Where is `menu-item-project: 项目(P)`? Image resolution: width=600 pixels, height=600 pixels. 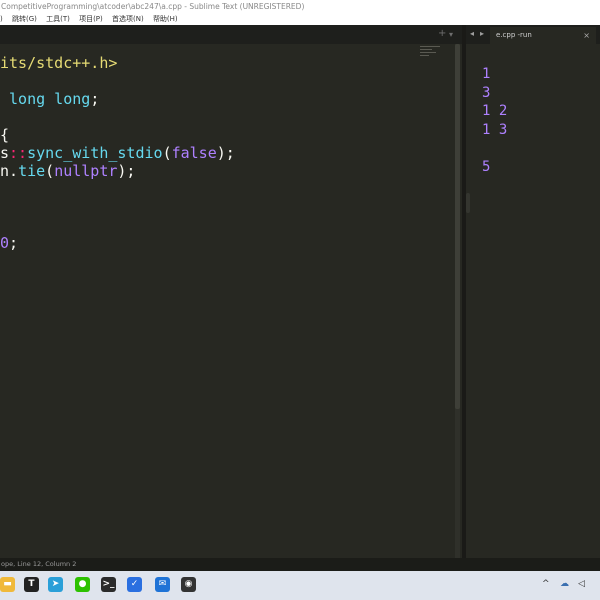 menu-item-project: 项目(P) is located at coordinates (91, 19).